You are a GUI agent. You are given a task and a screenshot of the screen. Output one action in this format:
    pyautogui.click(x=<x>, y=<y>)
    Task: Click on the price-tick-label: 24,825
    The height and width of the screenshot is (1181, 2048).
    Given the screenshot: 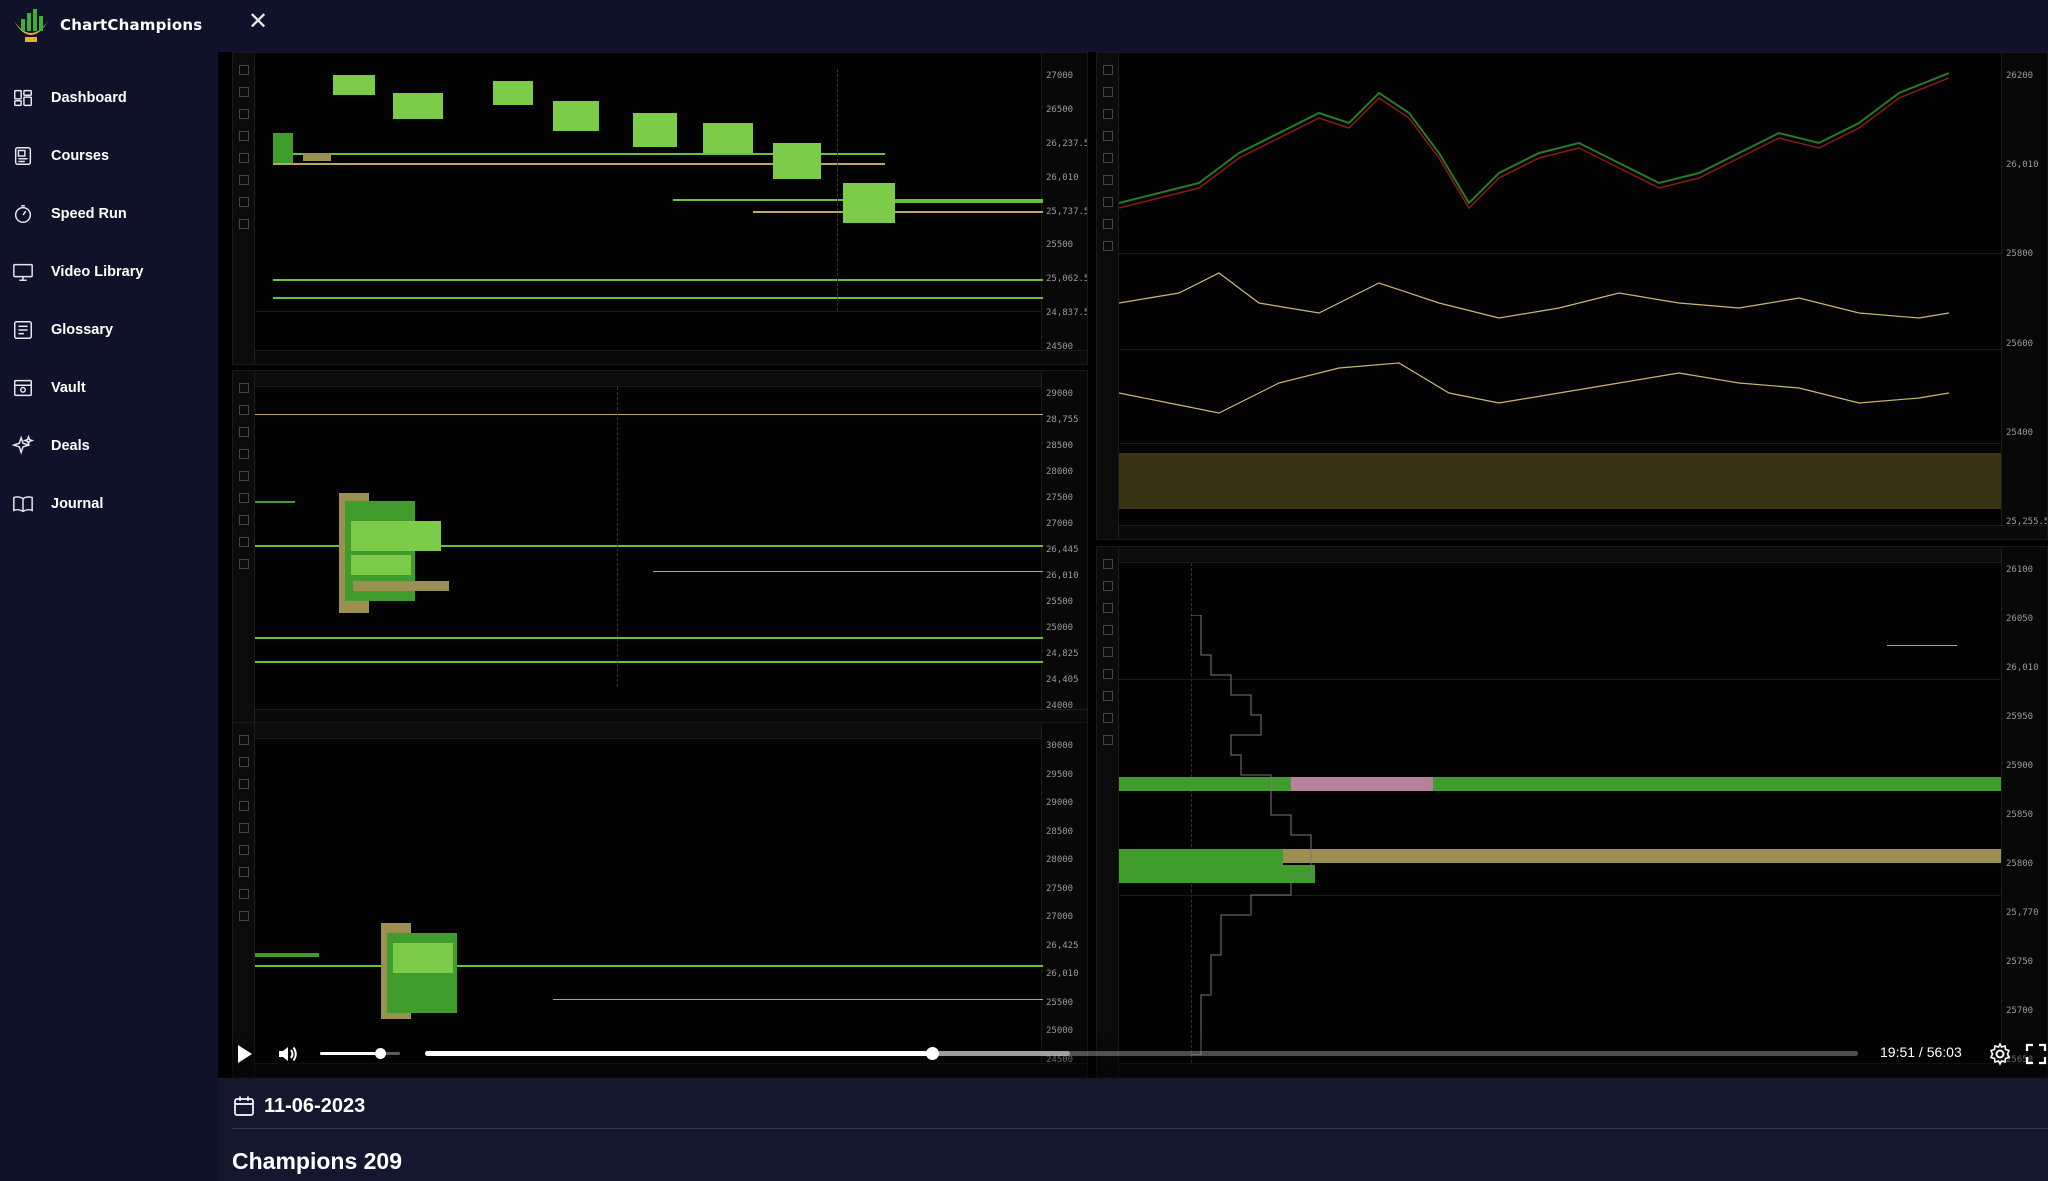 What is the action you would take?
    pyautogui.click(x=1062, y=654)
    